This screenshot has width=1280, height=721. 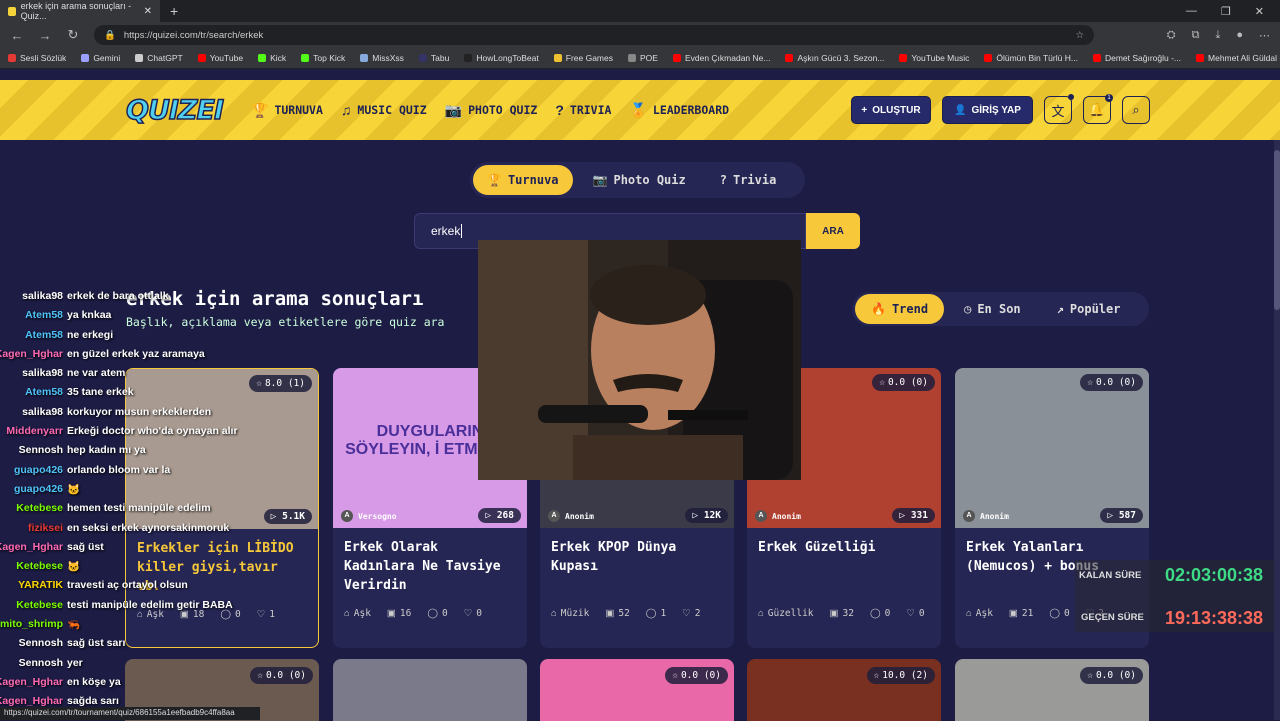 What do you see at coordinates (382, 58) in the screenshot?
I see `bookmark-item: MissXss` at bounding box center [382, 58].